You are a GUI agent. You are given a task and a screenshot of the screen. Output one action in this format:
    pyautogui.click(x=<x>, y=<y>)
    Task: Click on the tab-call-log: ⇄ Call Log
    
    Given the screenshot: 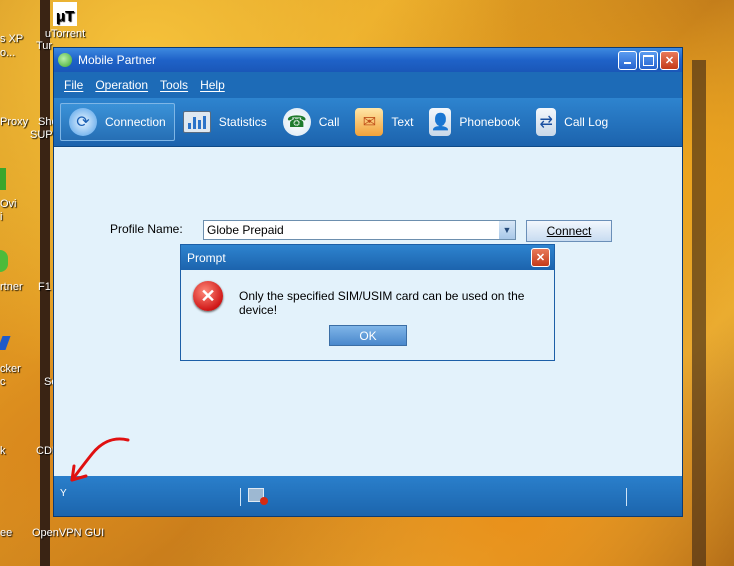 What is the action you would take?
    pyautogui.click(x=572, y=122)
    